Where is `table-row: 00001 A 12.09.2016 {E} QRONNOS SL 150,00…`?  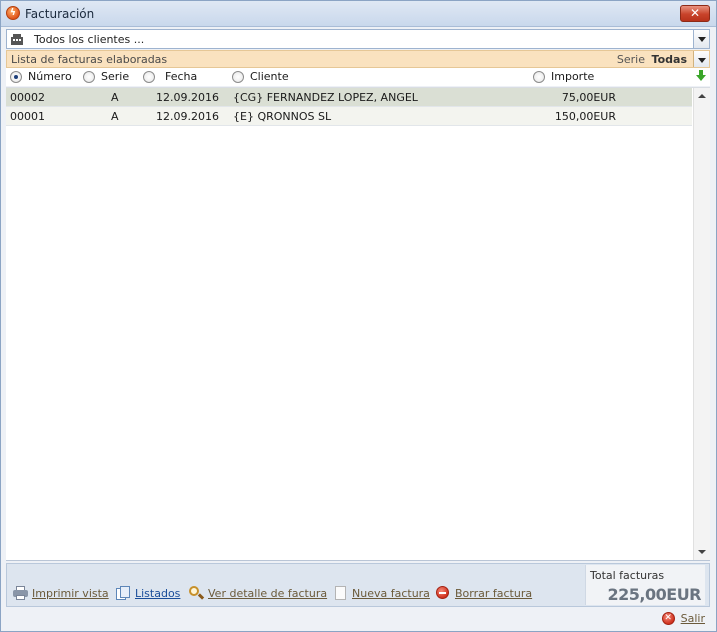
table-row: 00001 A 12.09.2016 {E} QRONNOS SL 150,00… is located at coordinates (349, 116).